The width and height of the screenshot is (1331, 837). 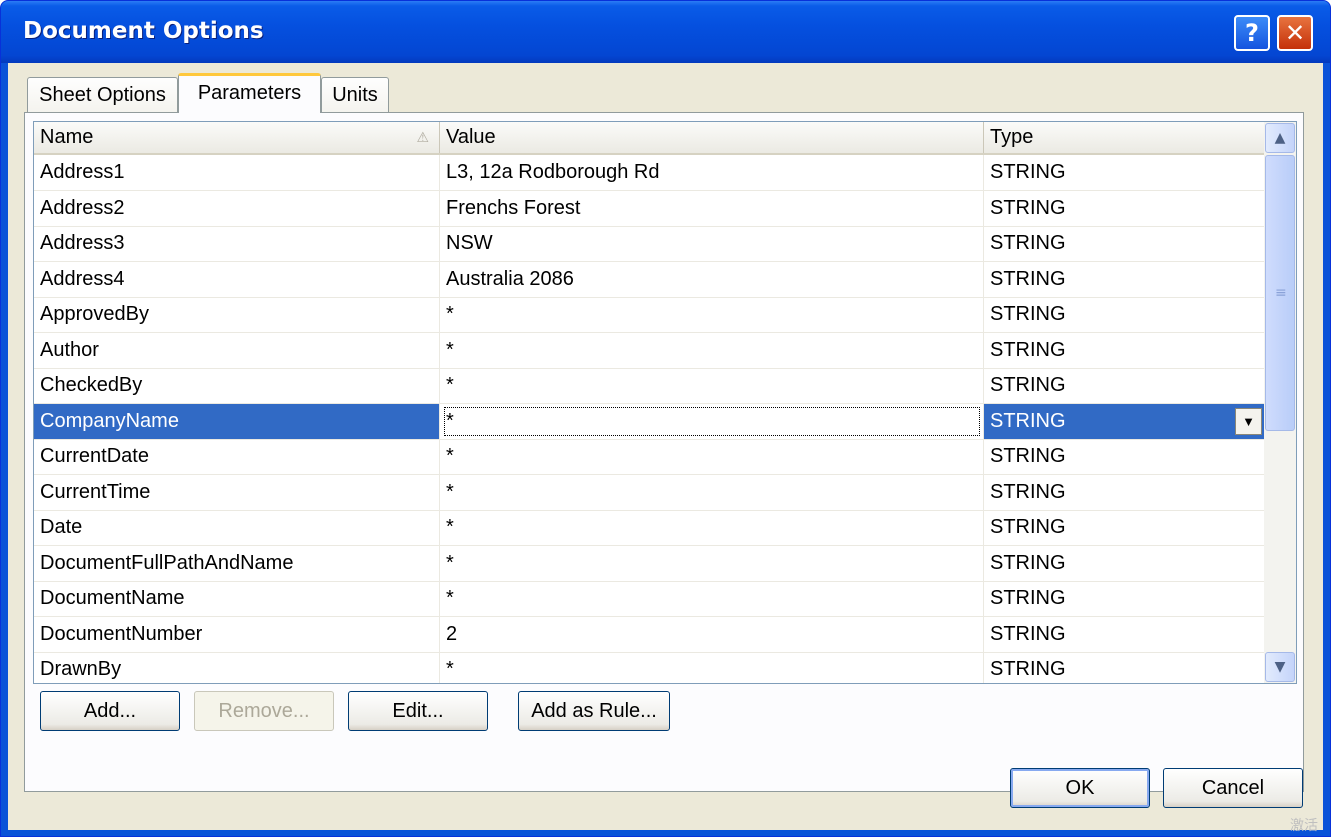 I want to click on table-row: Address3 NSW STRING, so click(x=649, y=244).